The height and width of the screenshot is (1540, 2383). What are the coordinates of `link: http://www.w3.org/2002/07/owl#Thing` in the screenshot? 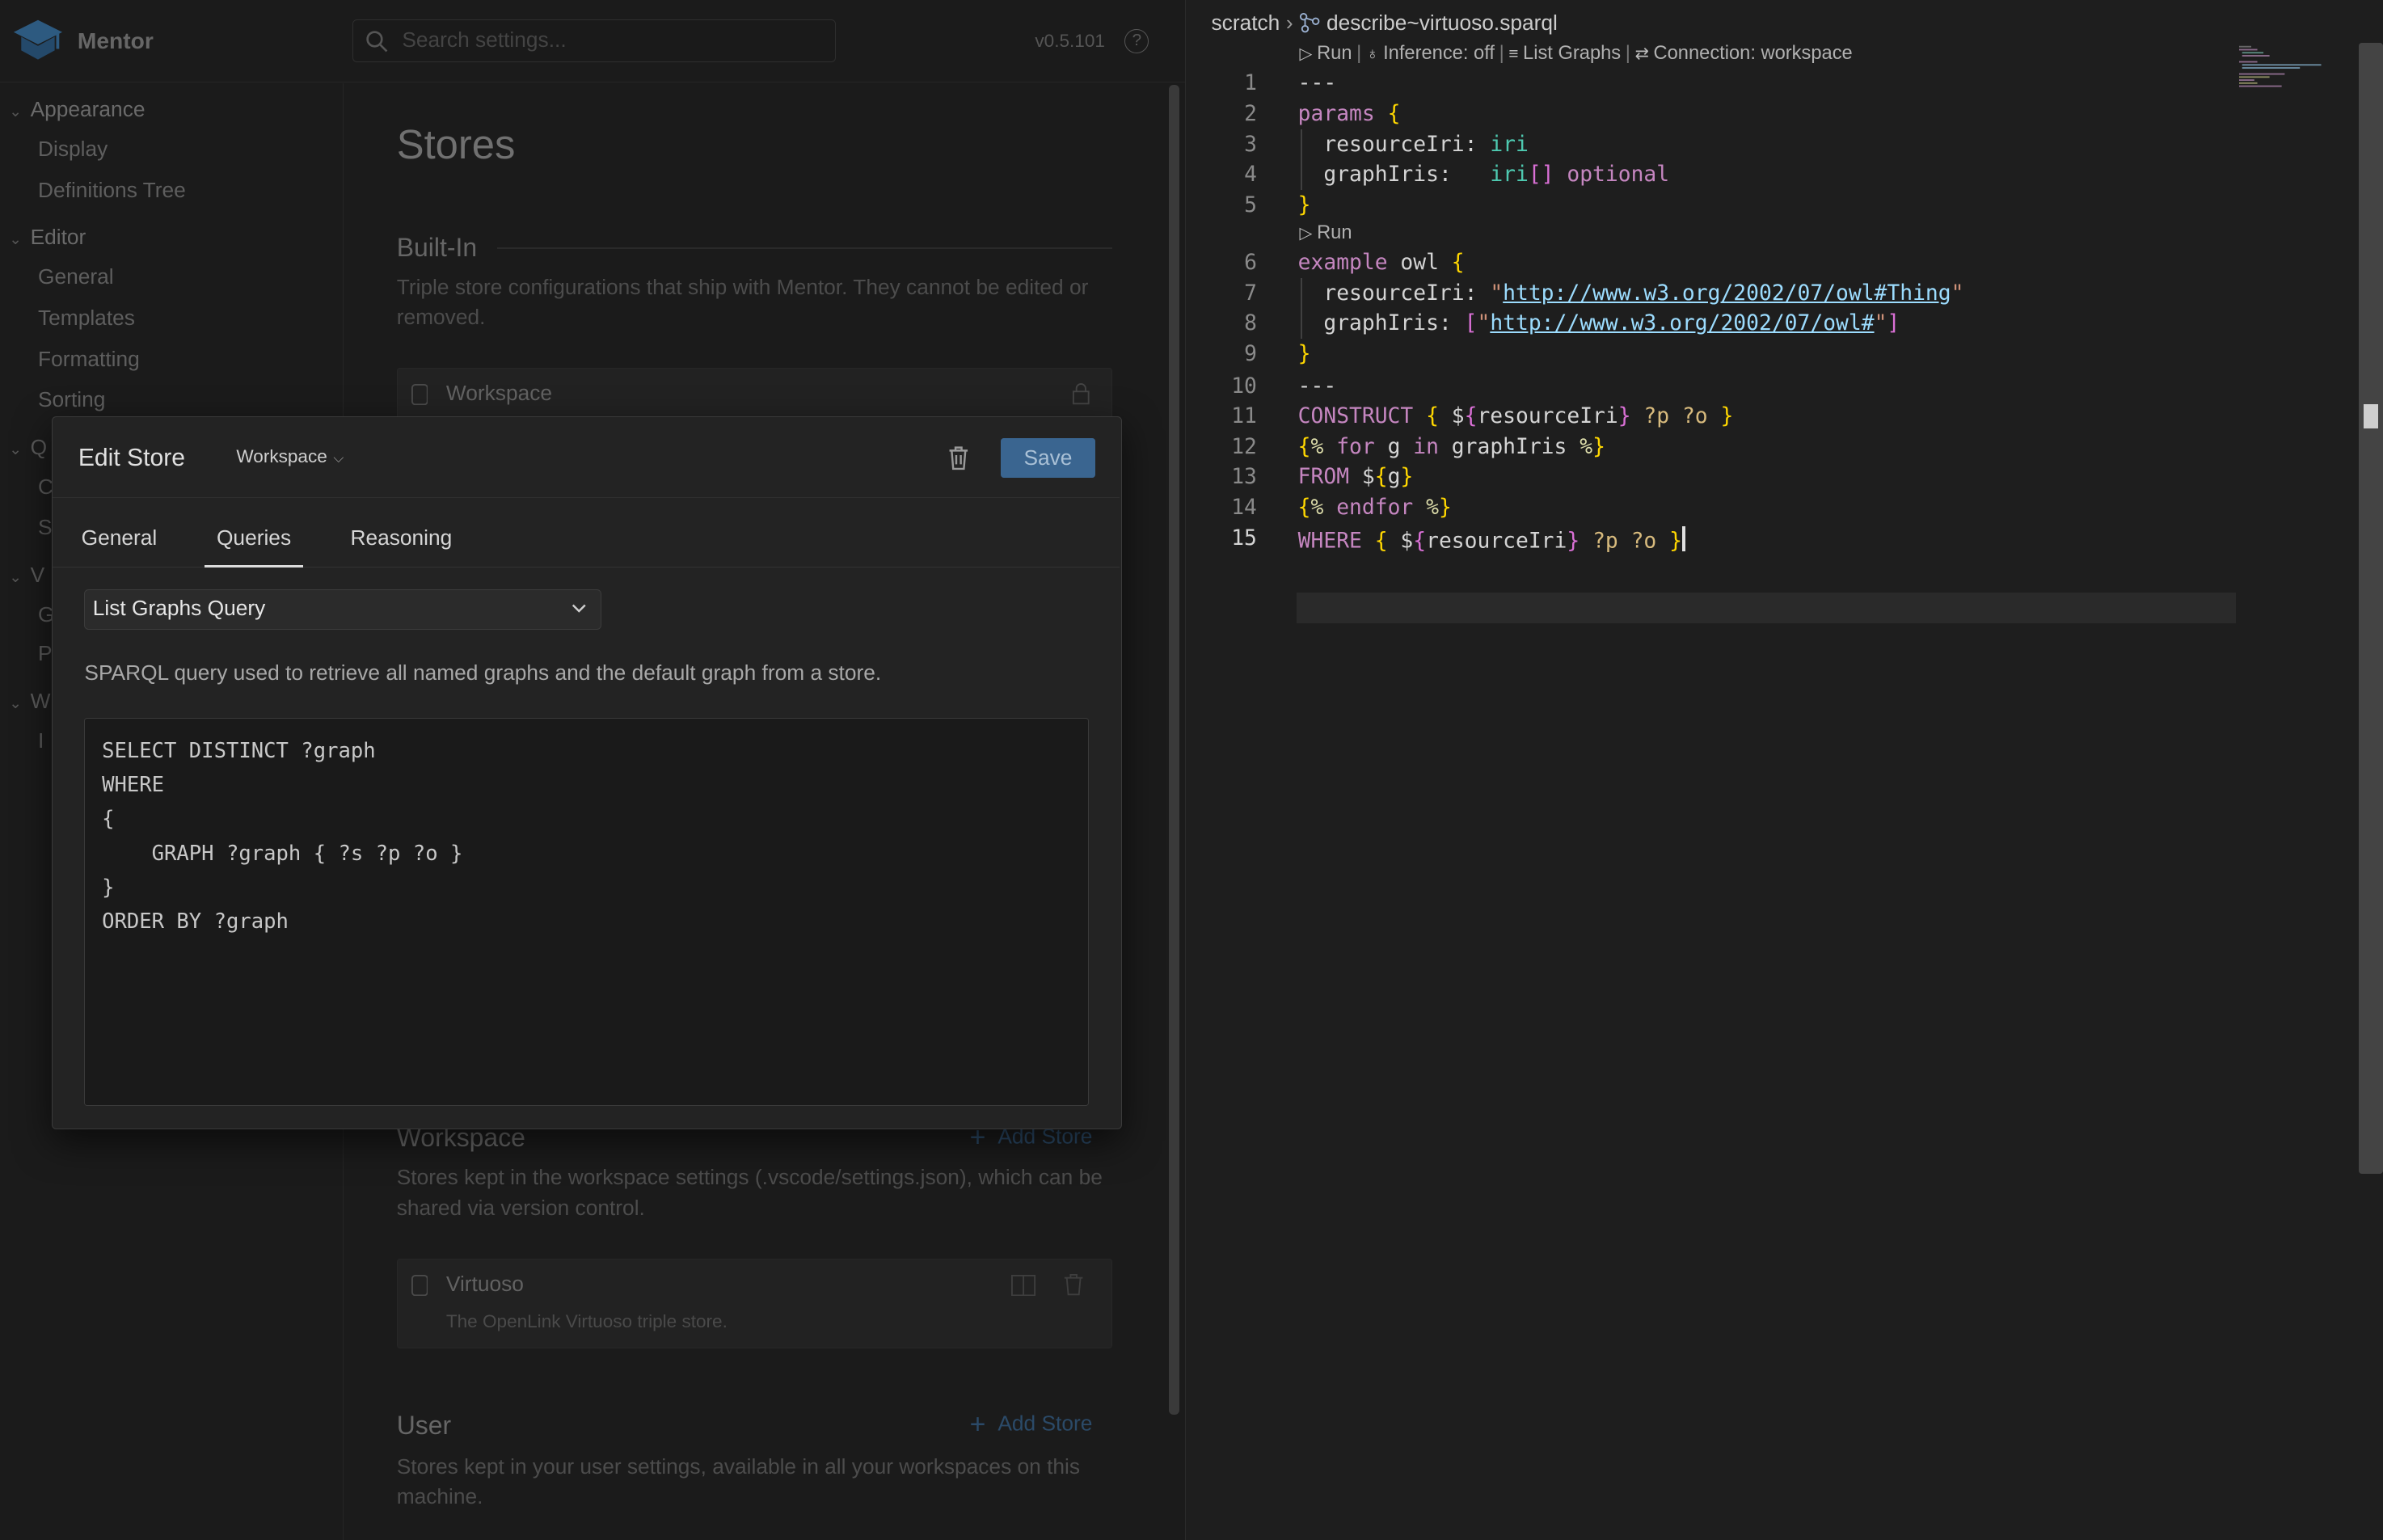 It's located at (1727, 294).